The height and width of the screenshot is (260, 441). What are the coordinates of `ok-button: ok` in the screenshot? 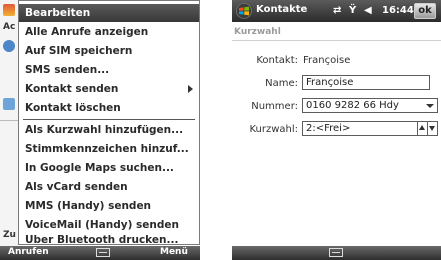 It's located at (425, 11).